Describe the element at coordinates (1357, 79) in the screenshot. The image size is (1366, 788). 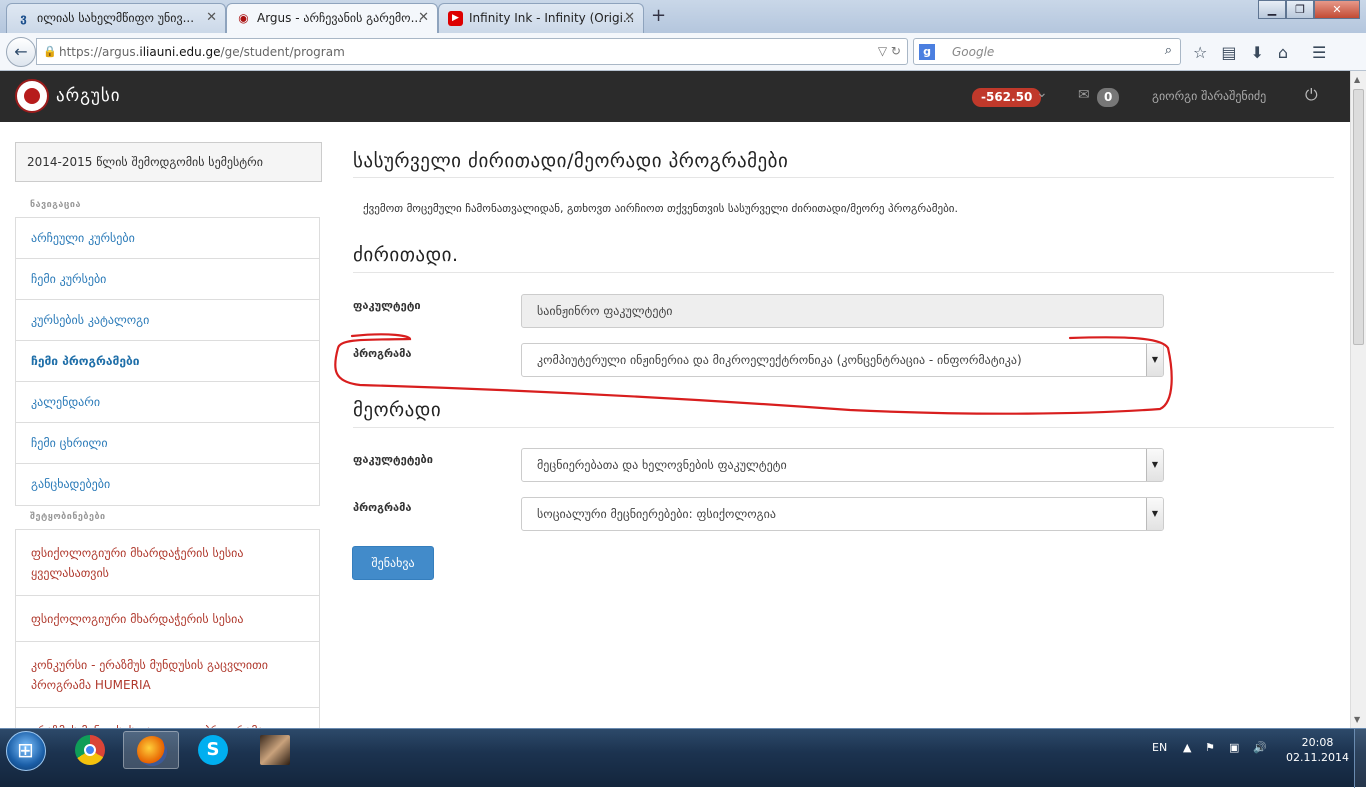
I see `scroll-up-icon: ▲` at that location.